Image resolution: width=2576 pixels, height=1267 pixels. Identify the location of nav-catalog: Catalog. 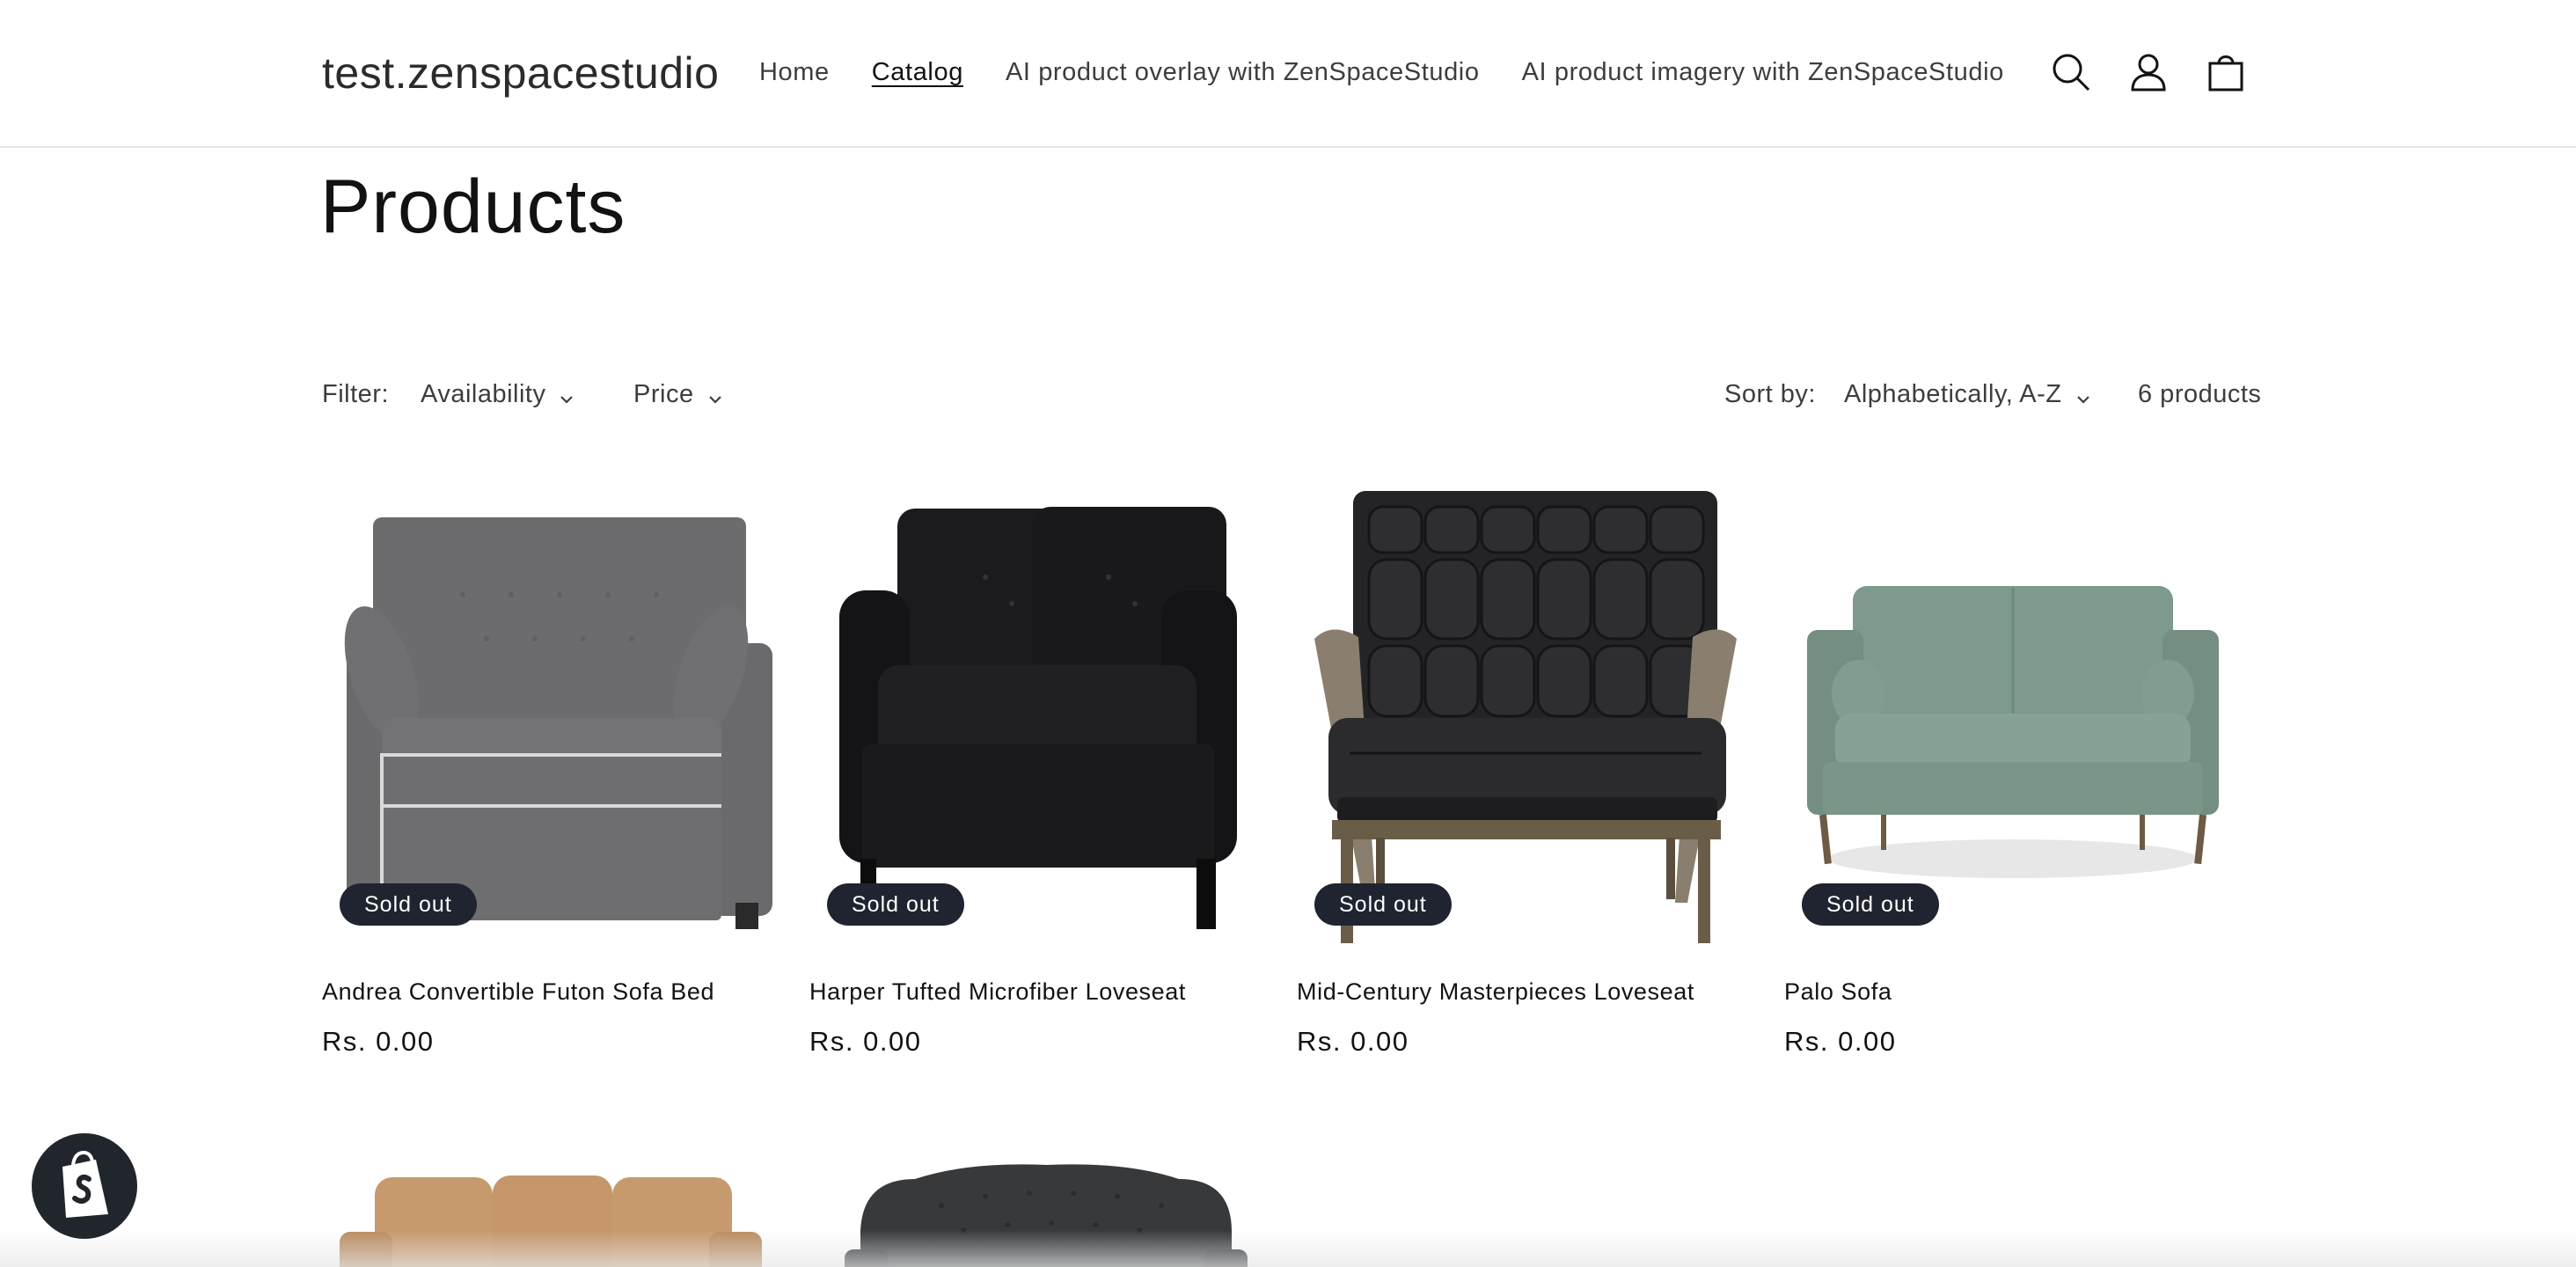
(917, 72).